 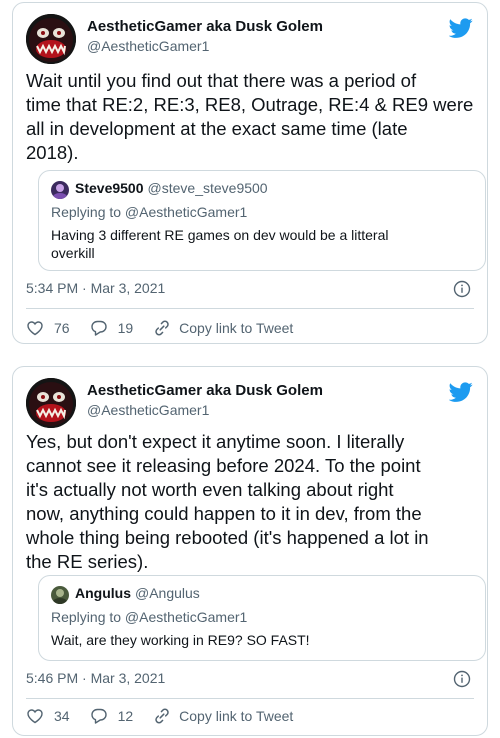 I want to click on tweet-text-line: 2018)., so click(x=52, y=152).